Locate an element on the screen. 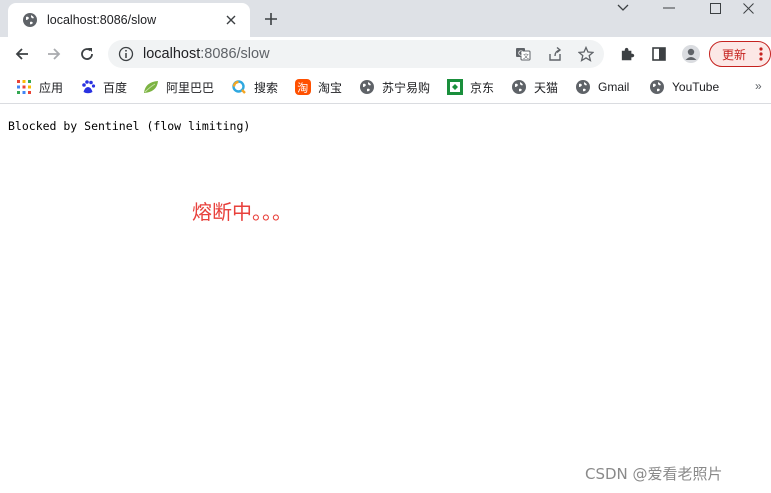 Image resolution: width=771 pixels, height=493 pixels. bookmarks-overflow-button: » is located at coordinates (758, 86).